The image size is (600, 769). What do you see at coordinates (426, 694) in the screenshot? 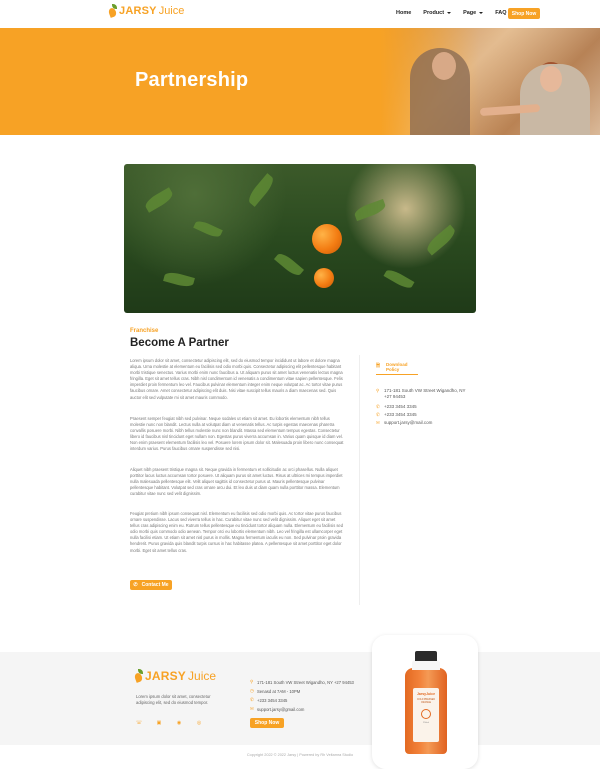
I see `bottle-brand: JarsyJuice` at bounding box center [426, 694].